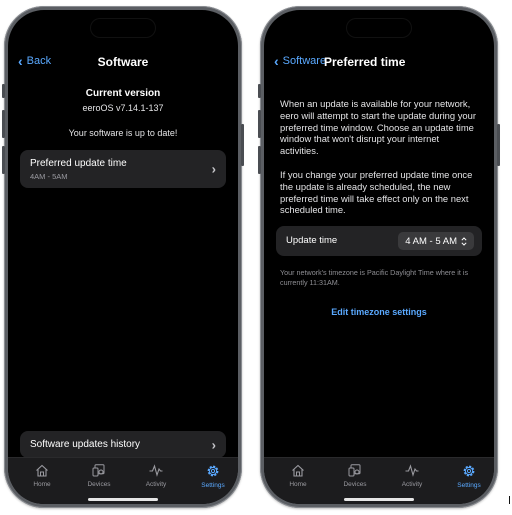 The height and width of the screenshot is (515, 512). Describe the element at coordinates (49, 176) in the screenshot. I see `preferred-update-time-value: 4AM - 5AM` at that location.